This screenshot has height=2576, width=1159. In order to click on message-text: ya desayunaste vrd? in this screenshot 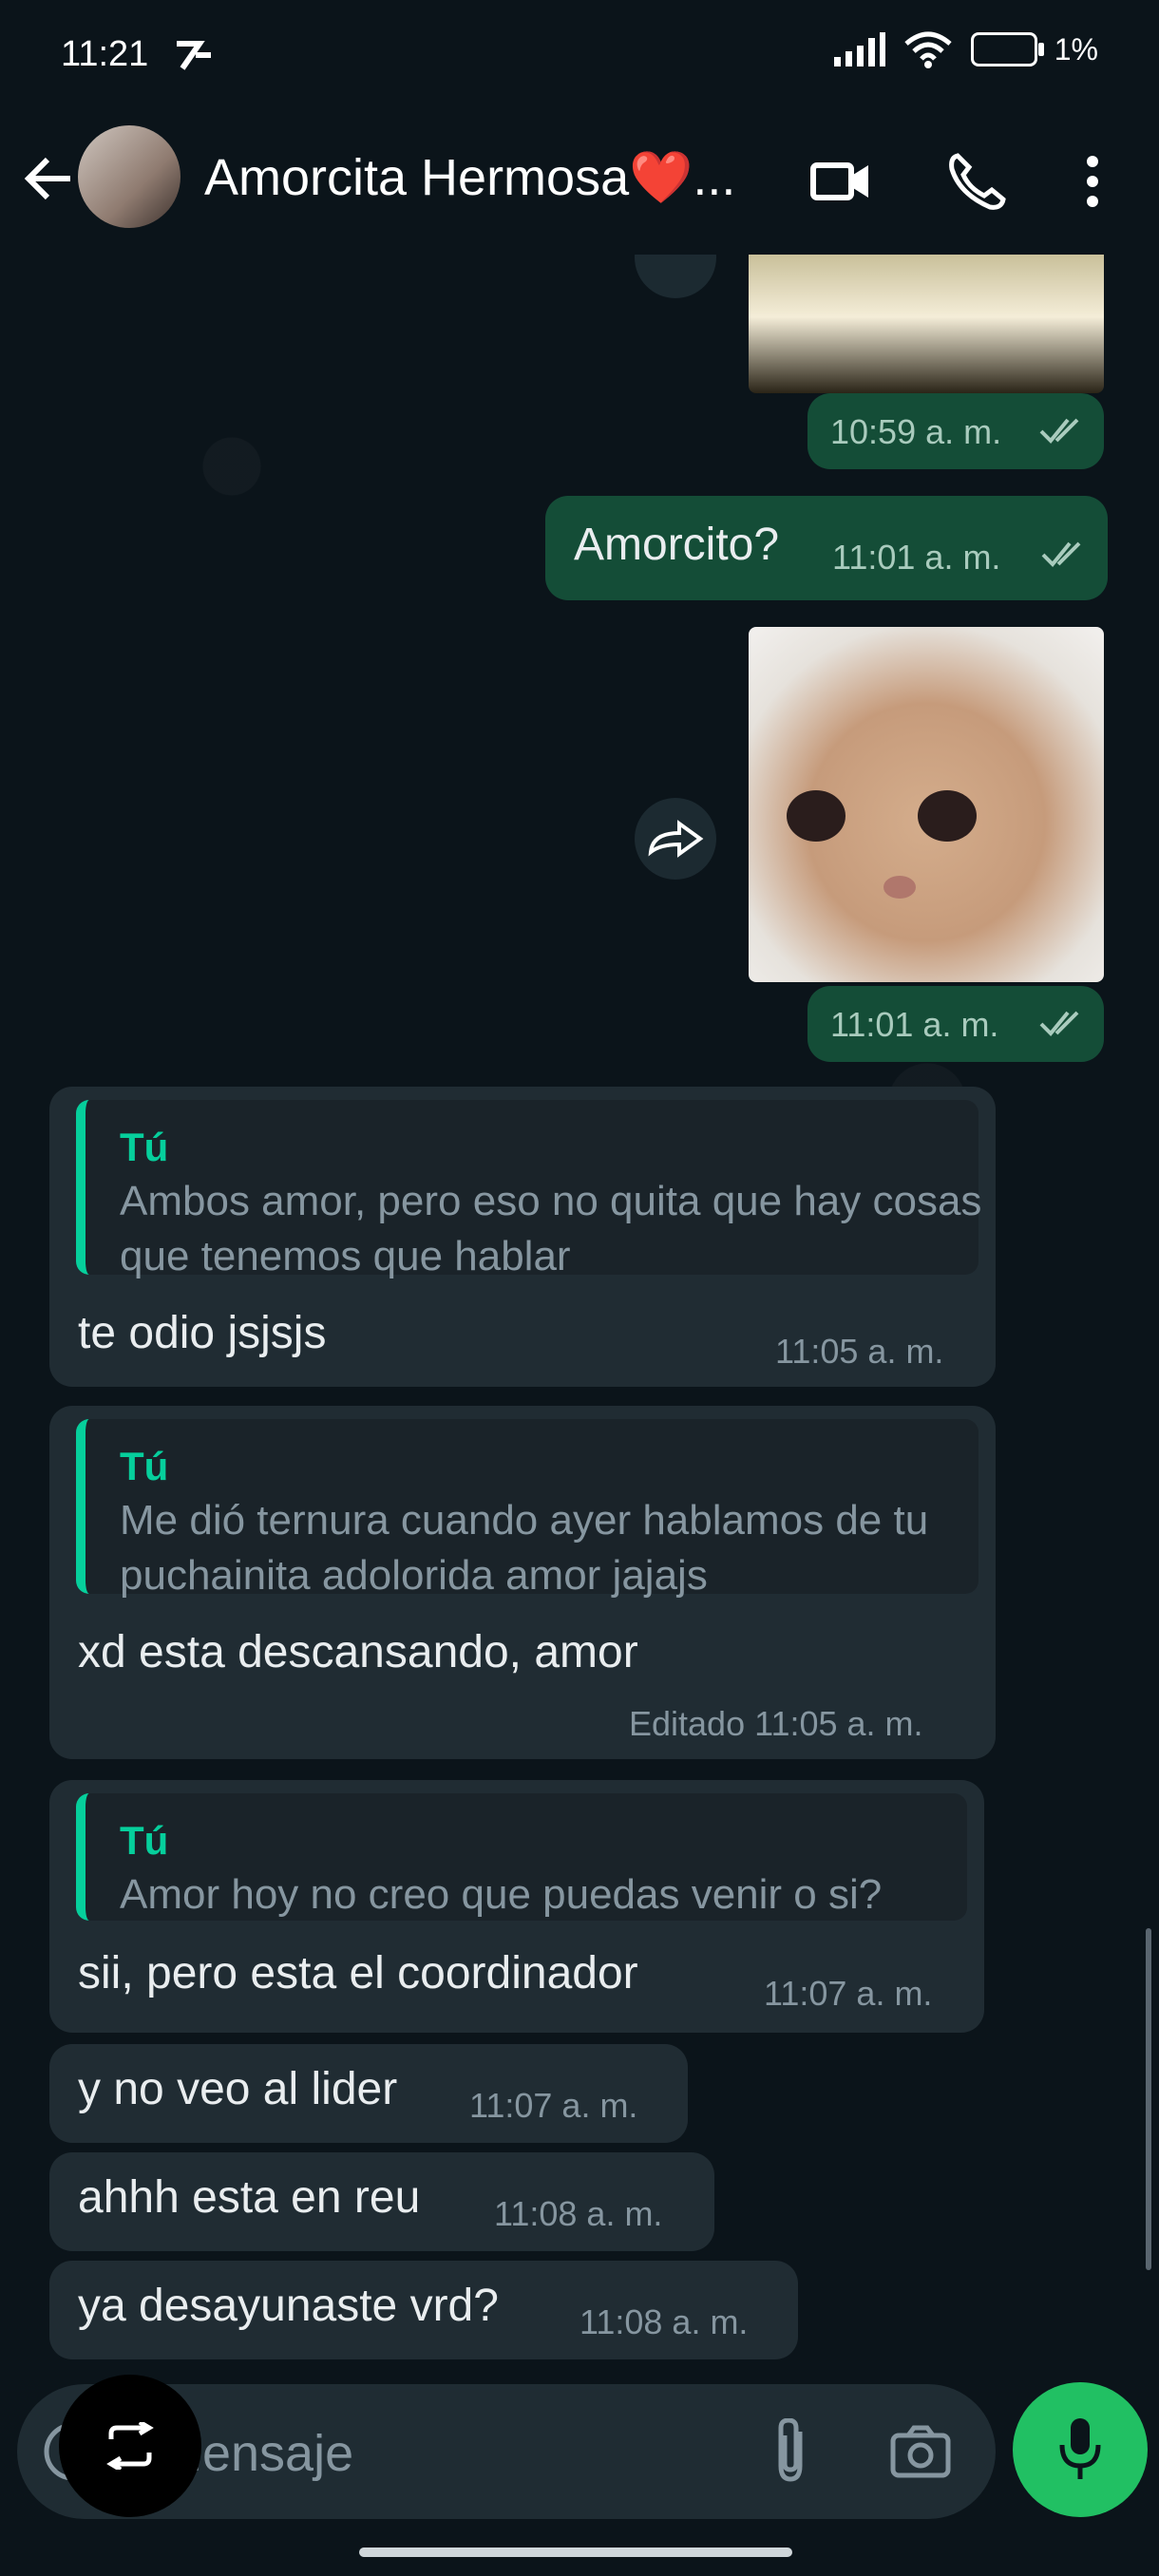, I will do `click(288, 2306)`.